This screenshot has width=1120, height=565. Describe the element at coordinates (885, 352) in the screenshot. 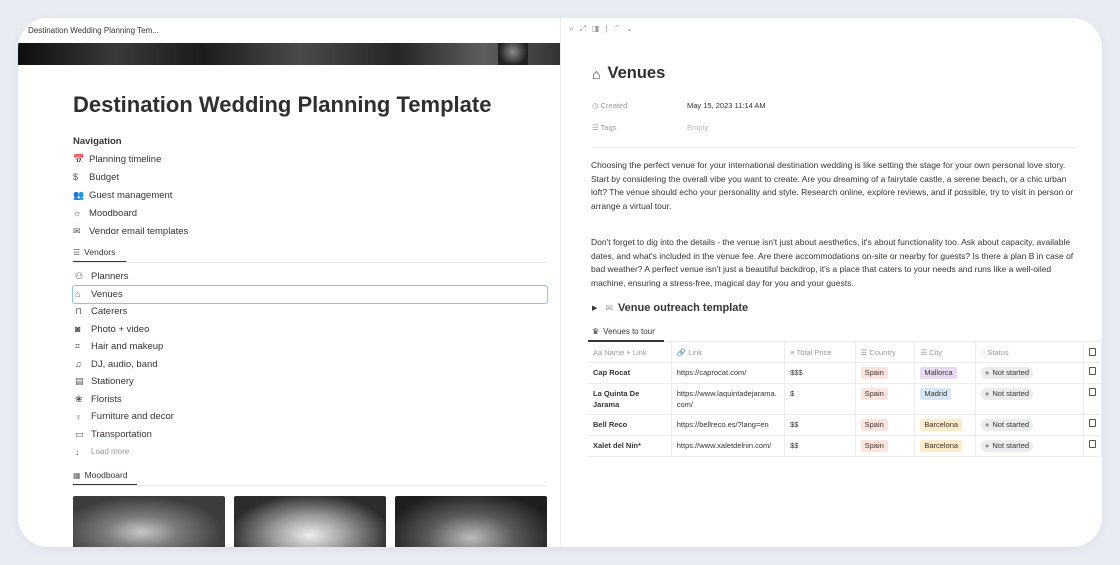

I see `column-header: ☰ Country` at that location.